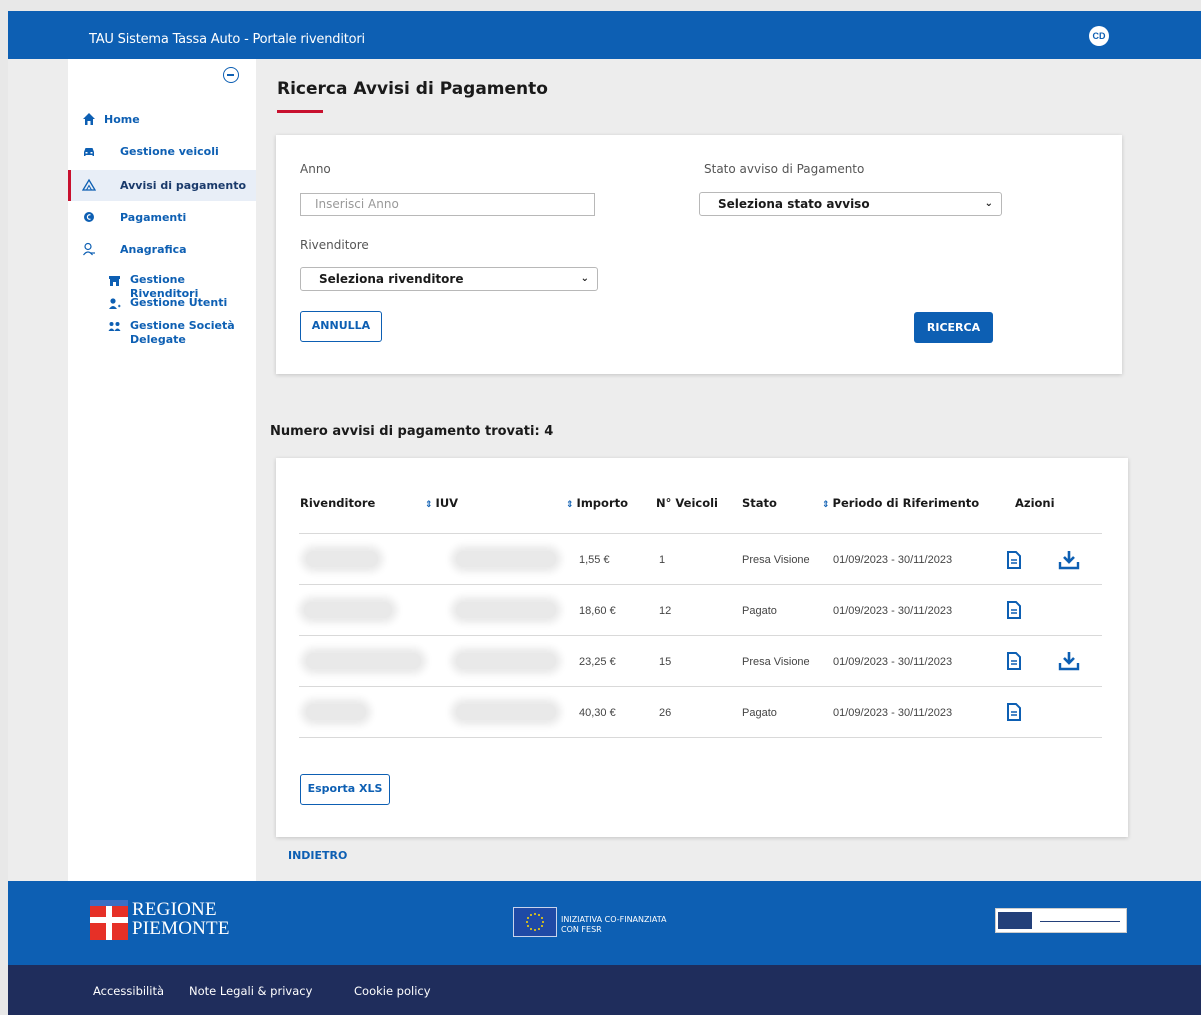  Describe the element at coordinates (441, 503) in the screenshot. I see `column-header-iuv: ⇕ IUV` at that location.